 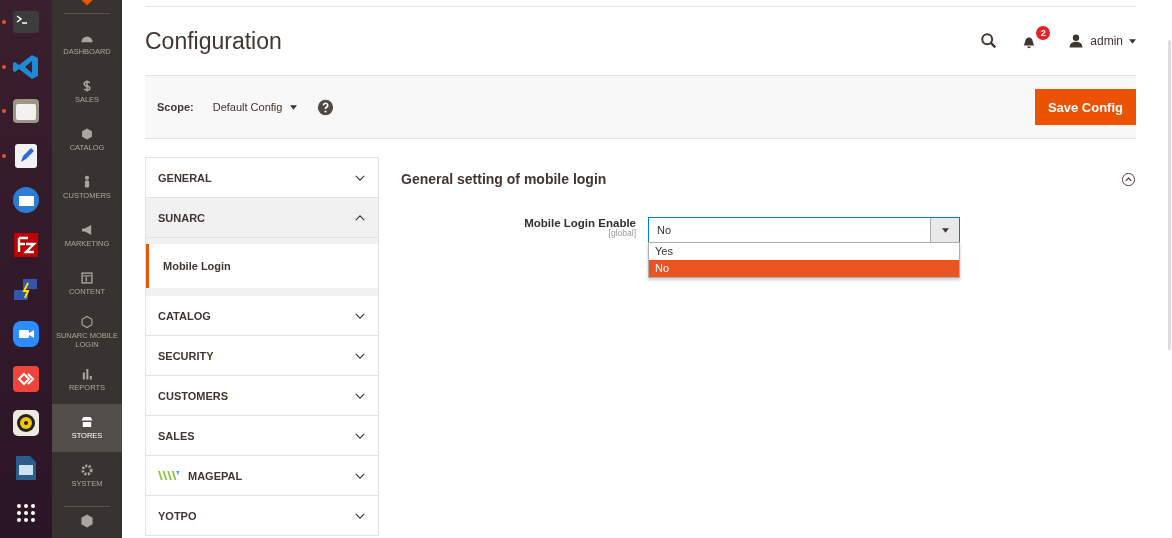 I want to click on content-icon, so click(x=87, y=278).